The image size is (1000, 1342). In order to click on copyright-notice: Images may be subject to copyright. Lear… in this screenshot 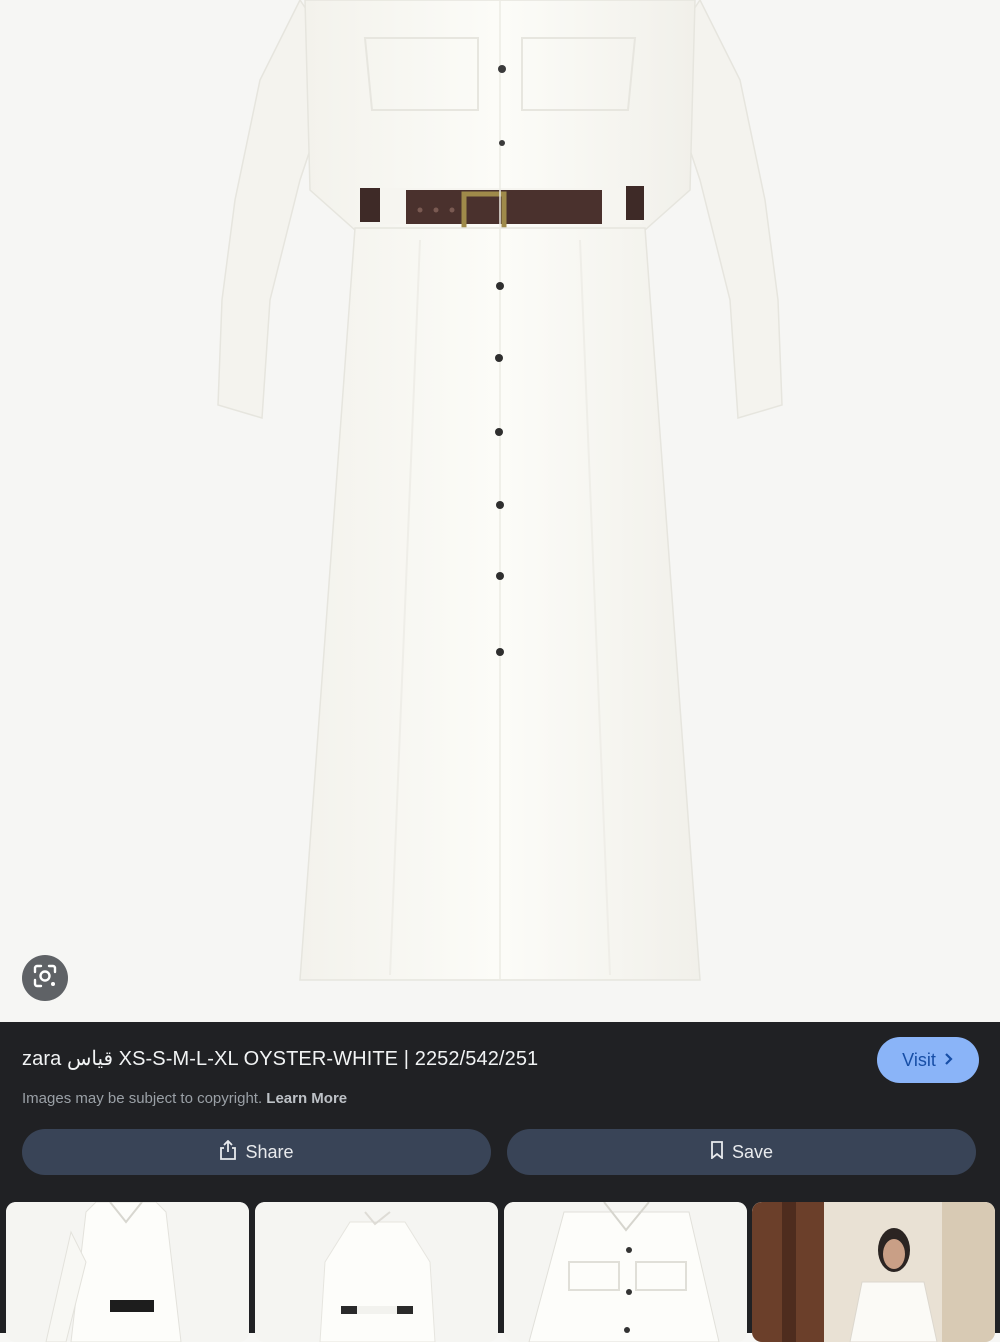, I will do `click(184, 1098)`.